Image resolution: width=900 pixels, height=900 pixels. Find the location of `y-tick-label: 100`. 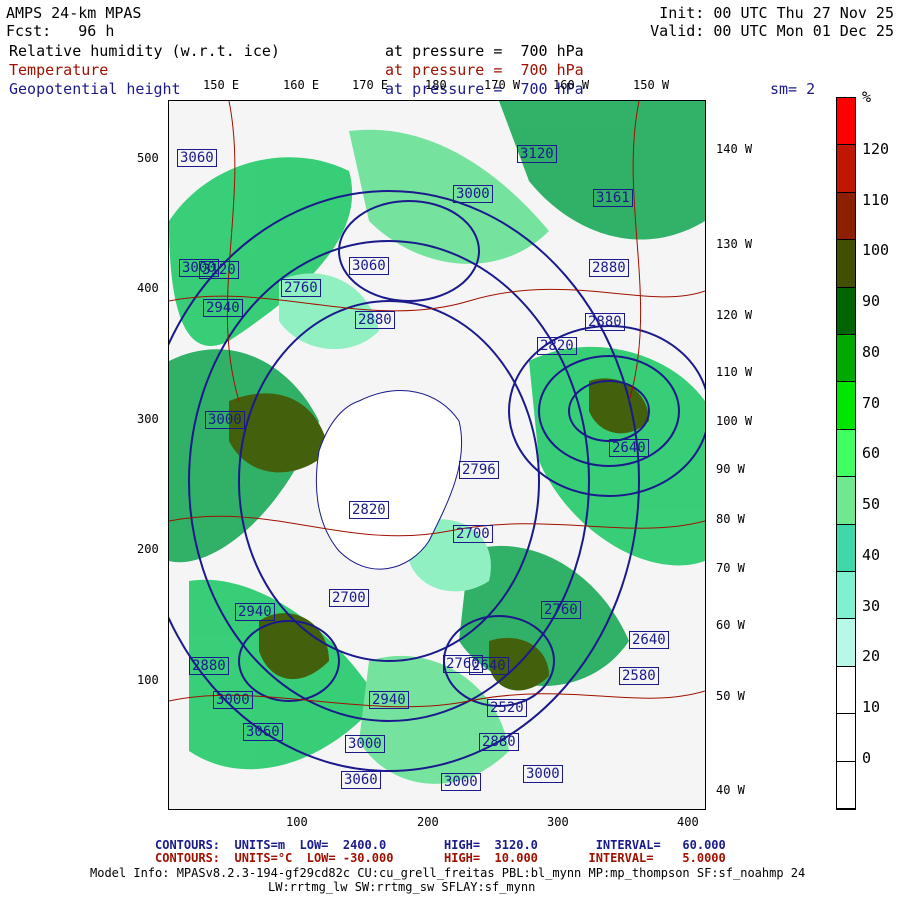

y-tick-label: 100 is located at coordinates (148, 680).